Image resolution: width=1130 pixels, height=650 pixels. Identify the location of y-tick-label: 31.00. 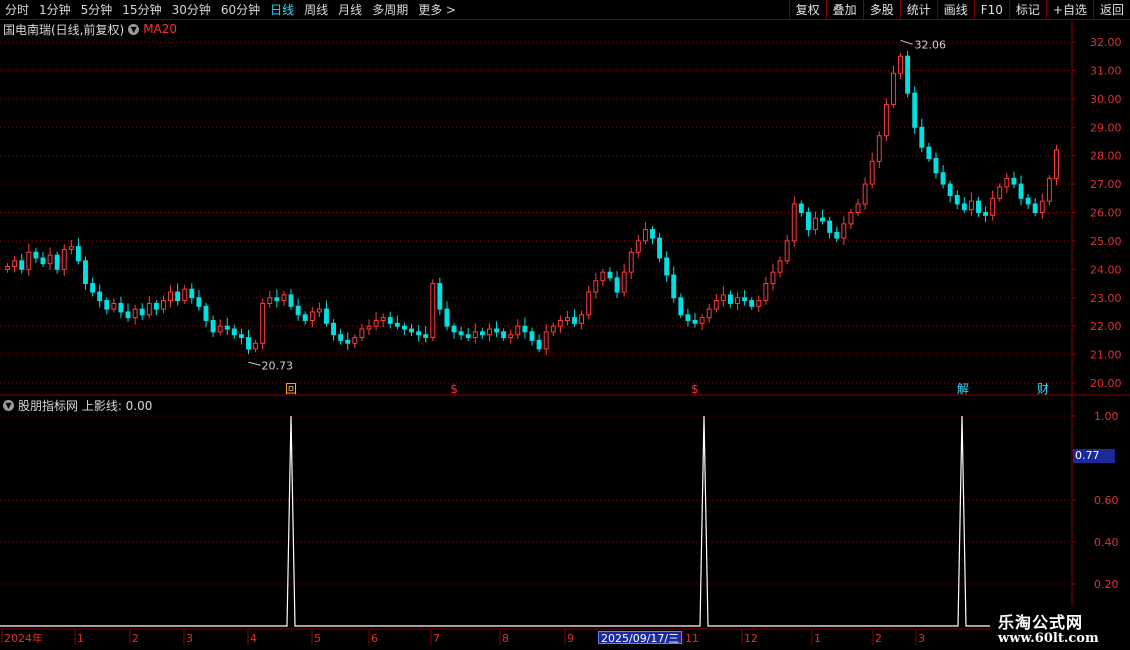
(1106, 70).